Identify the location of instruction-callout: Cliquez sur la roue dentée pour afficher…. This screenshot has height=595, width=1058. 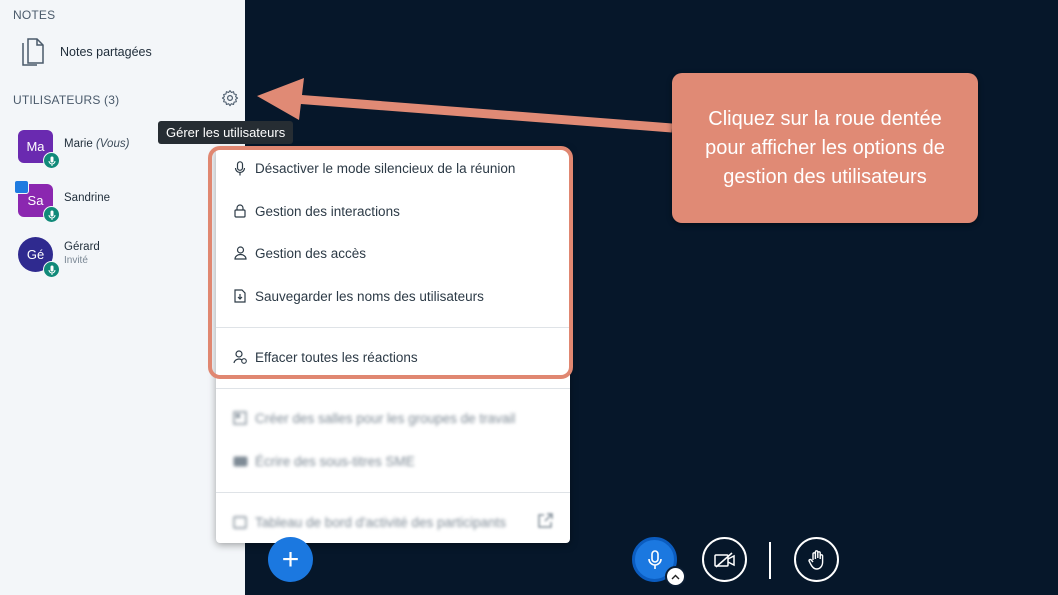
(825, 148).